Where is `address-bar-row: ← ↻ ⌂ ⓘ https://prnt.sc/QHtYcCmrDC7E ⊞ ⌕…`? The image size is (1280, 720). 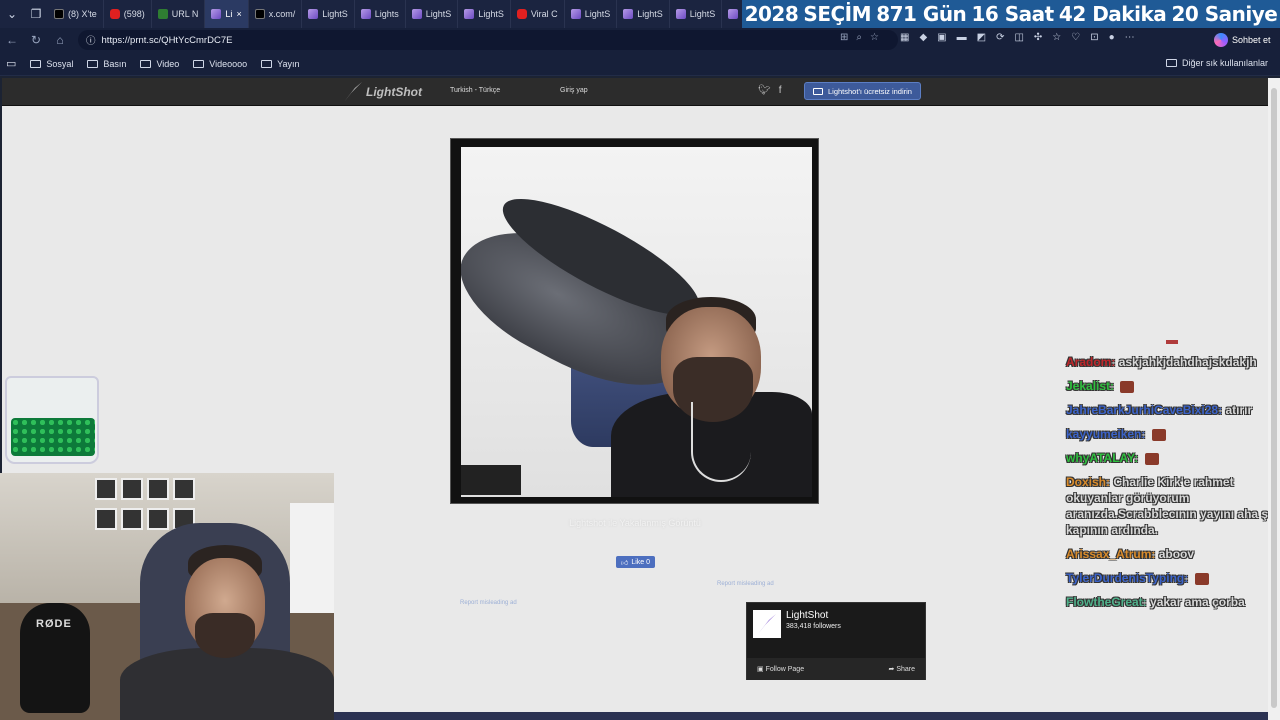
address-bar-row: ← ↻ ⌂ ⓘ https://prnt.sc/QHtYcCmrDC7E ⊞ ⌕… is located at coordinates (640, 40).